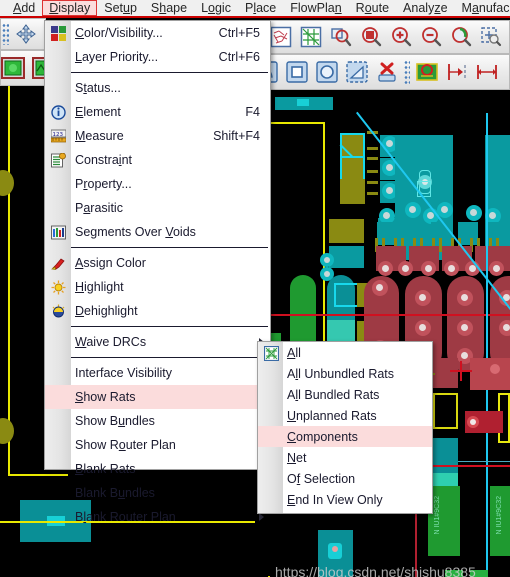  What do you see at coordinates (58, 263) in the screenshot?
I see `assign-color-icon` at bounding box center [58, 263].